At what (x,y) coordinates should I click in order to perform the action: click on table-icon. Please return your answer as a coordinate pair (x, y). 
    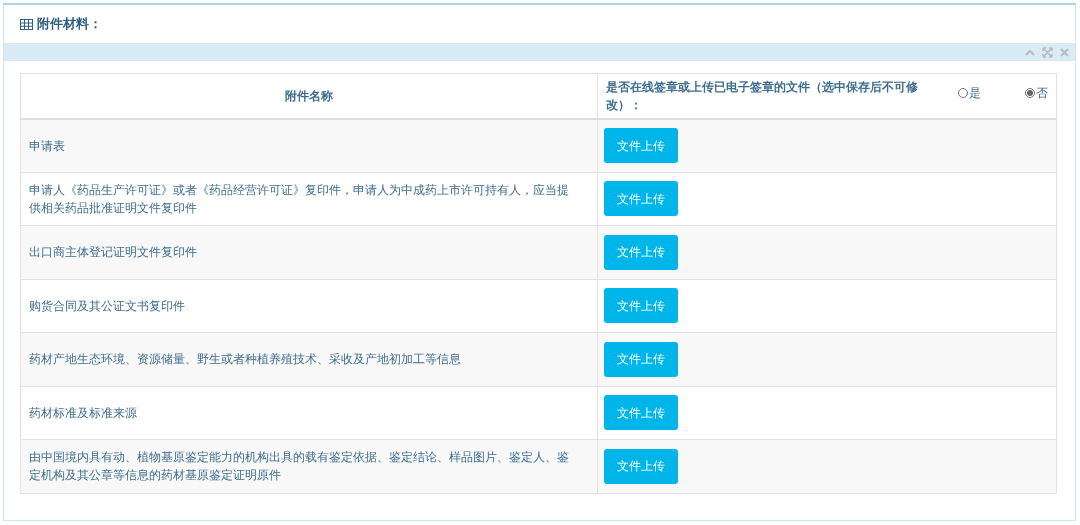
    Looking at the image, I should click on (26, 24).